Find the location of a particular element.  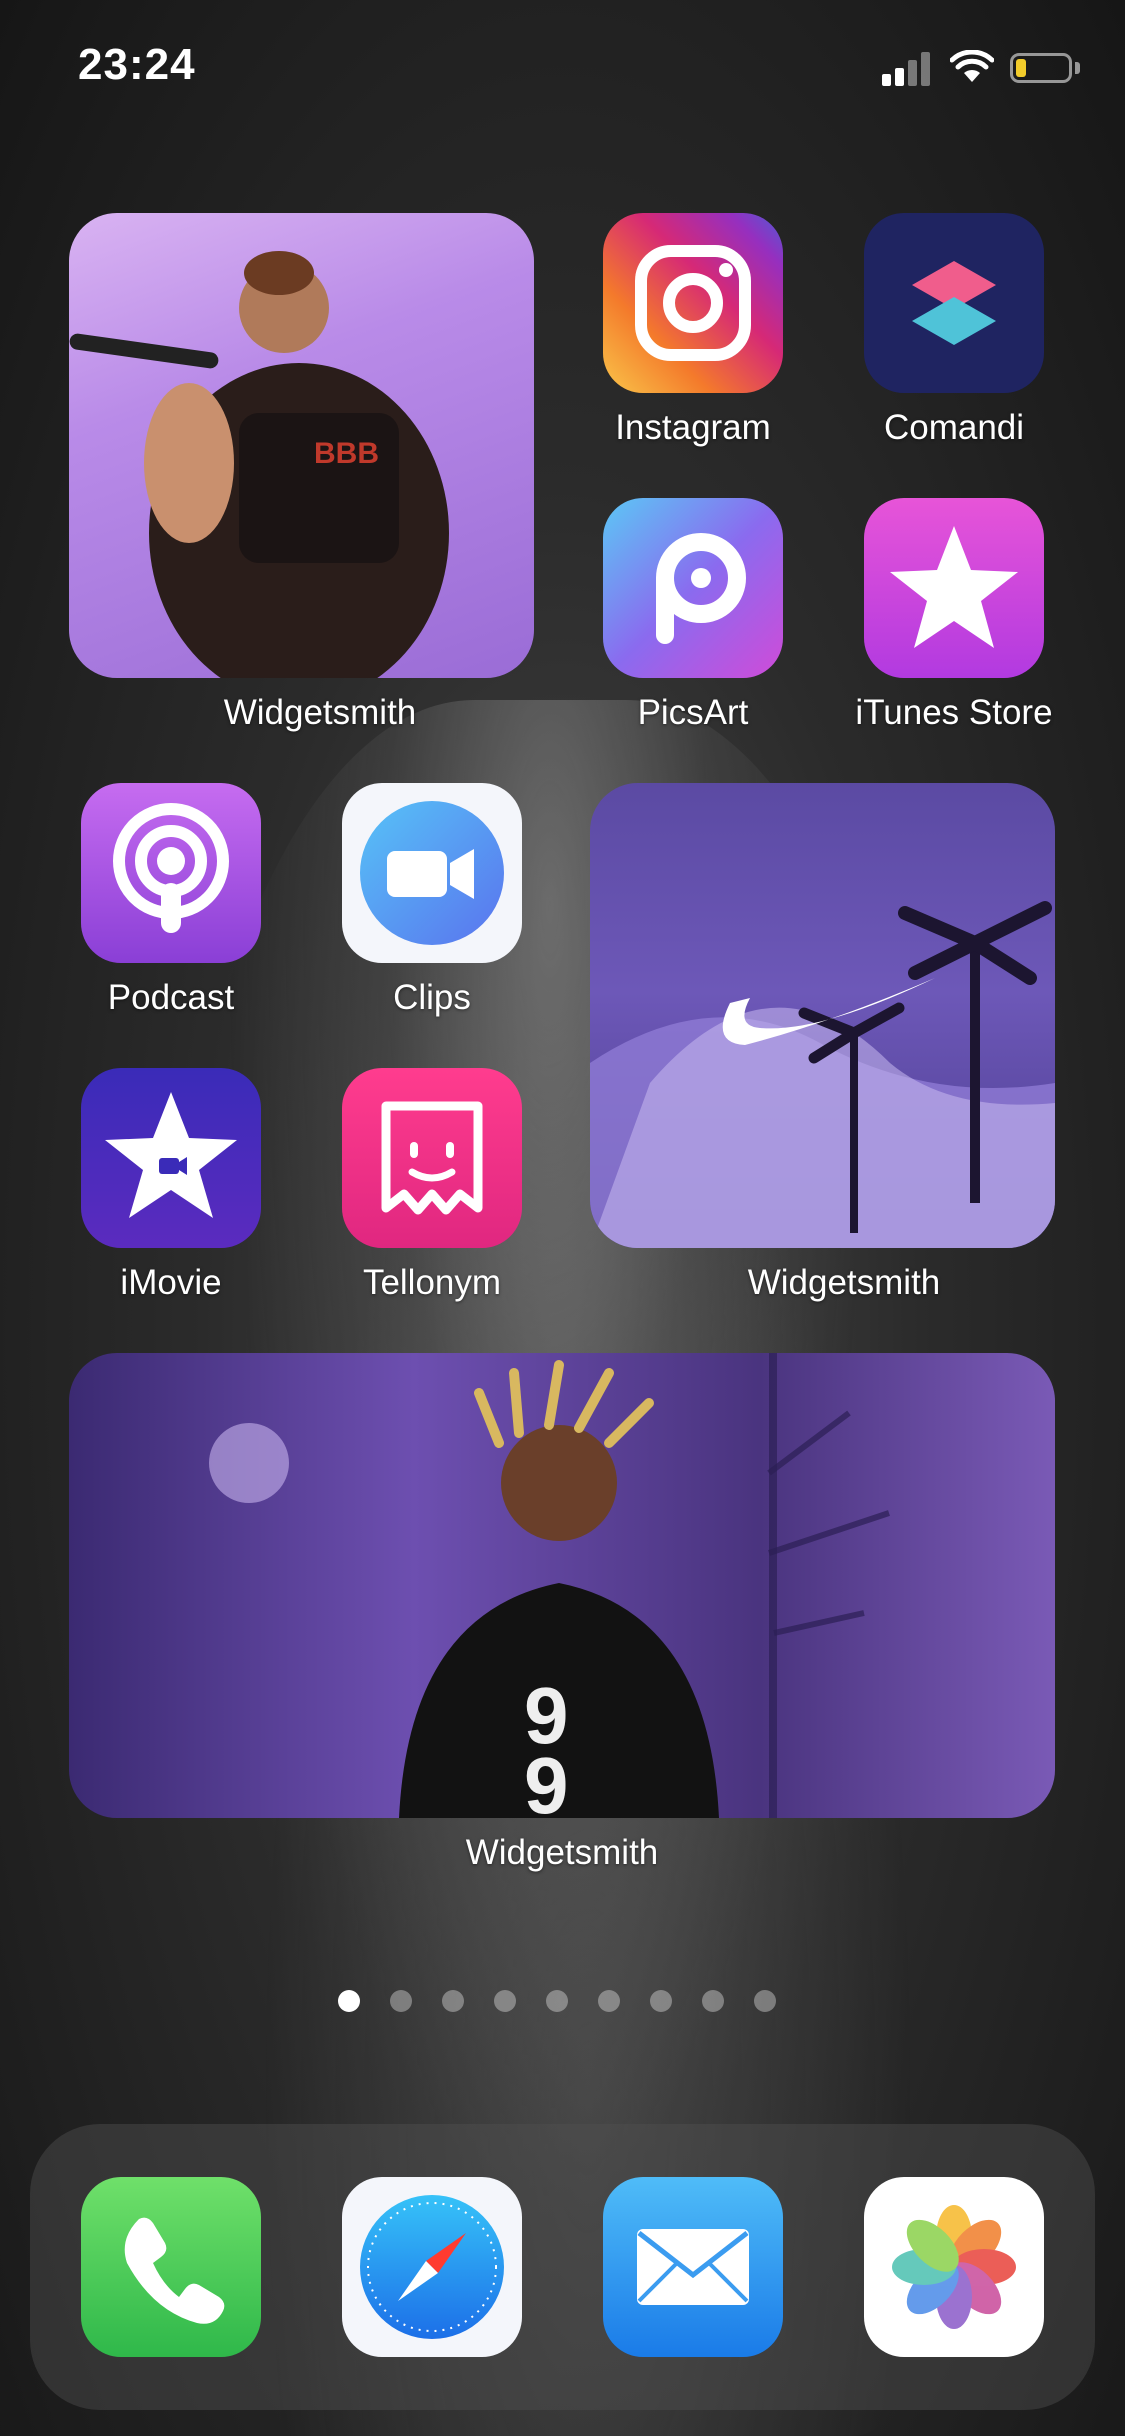

widget-label-3: Widgetsmith is located at coordinates (562, 1852).